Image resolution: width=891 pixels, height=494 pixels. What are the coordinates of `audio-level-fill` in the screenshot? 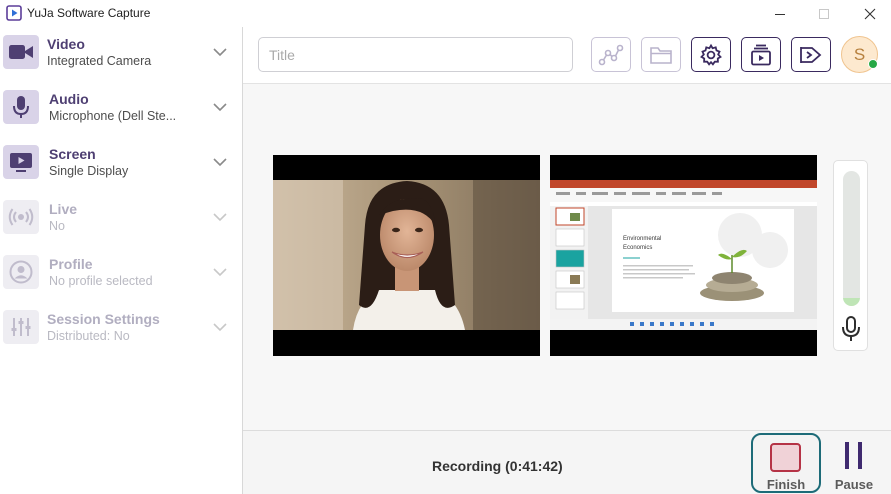 It's located at (851, 301).